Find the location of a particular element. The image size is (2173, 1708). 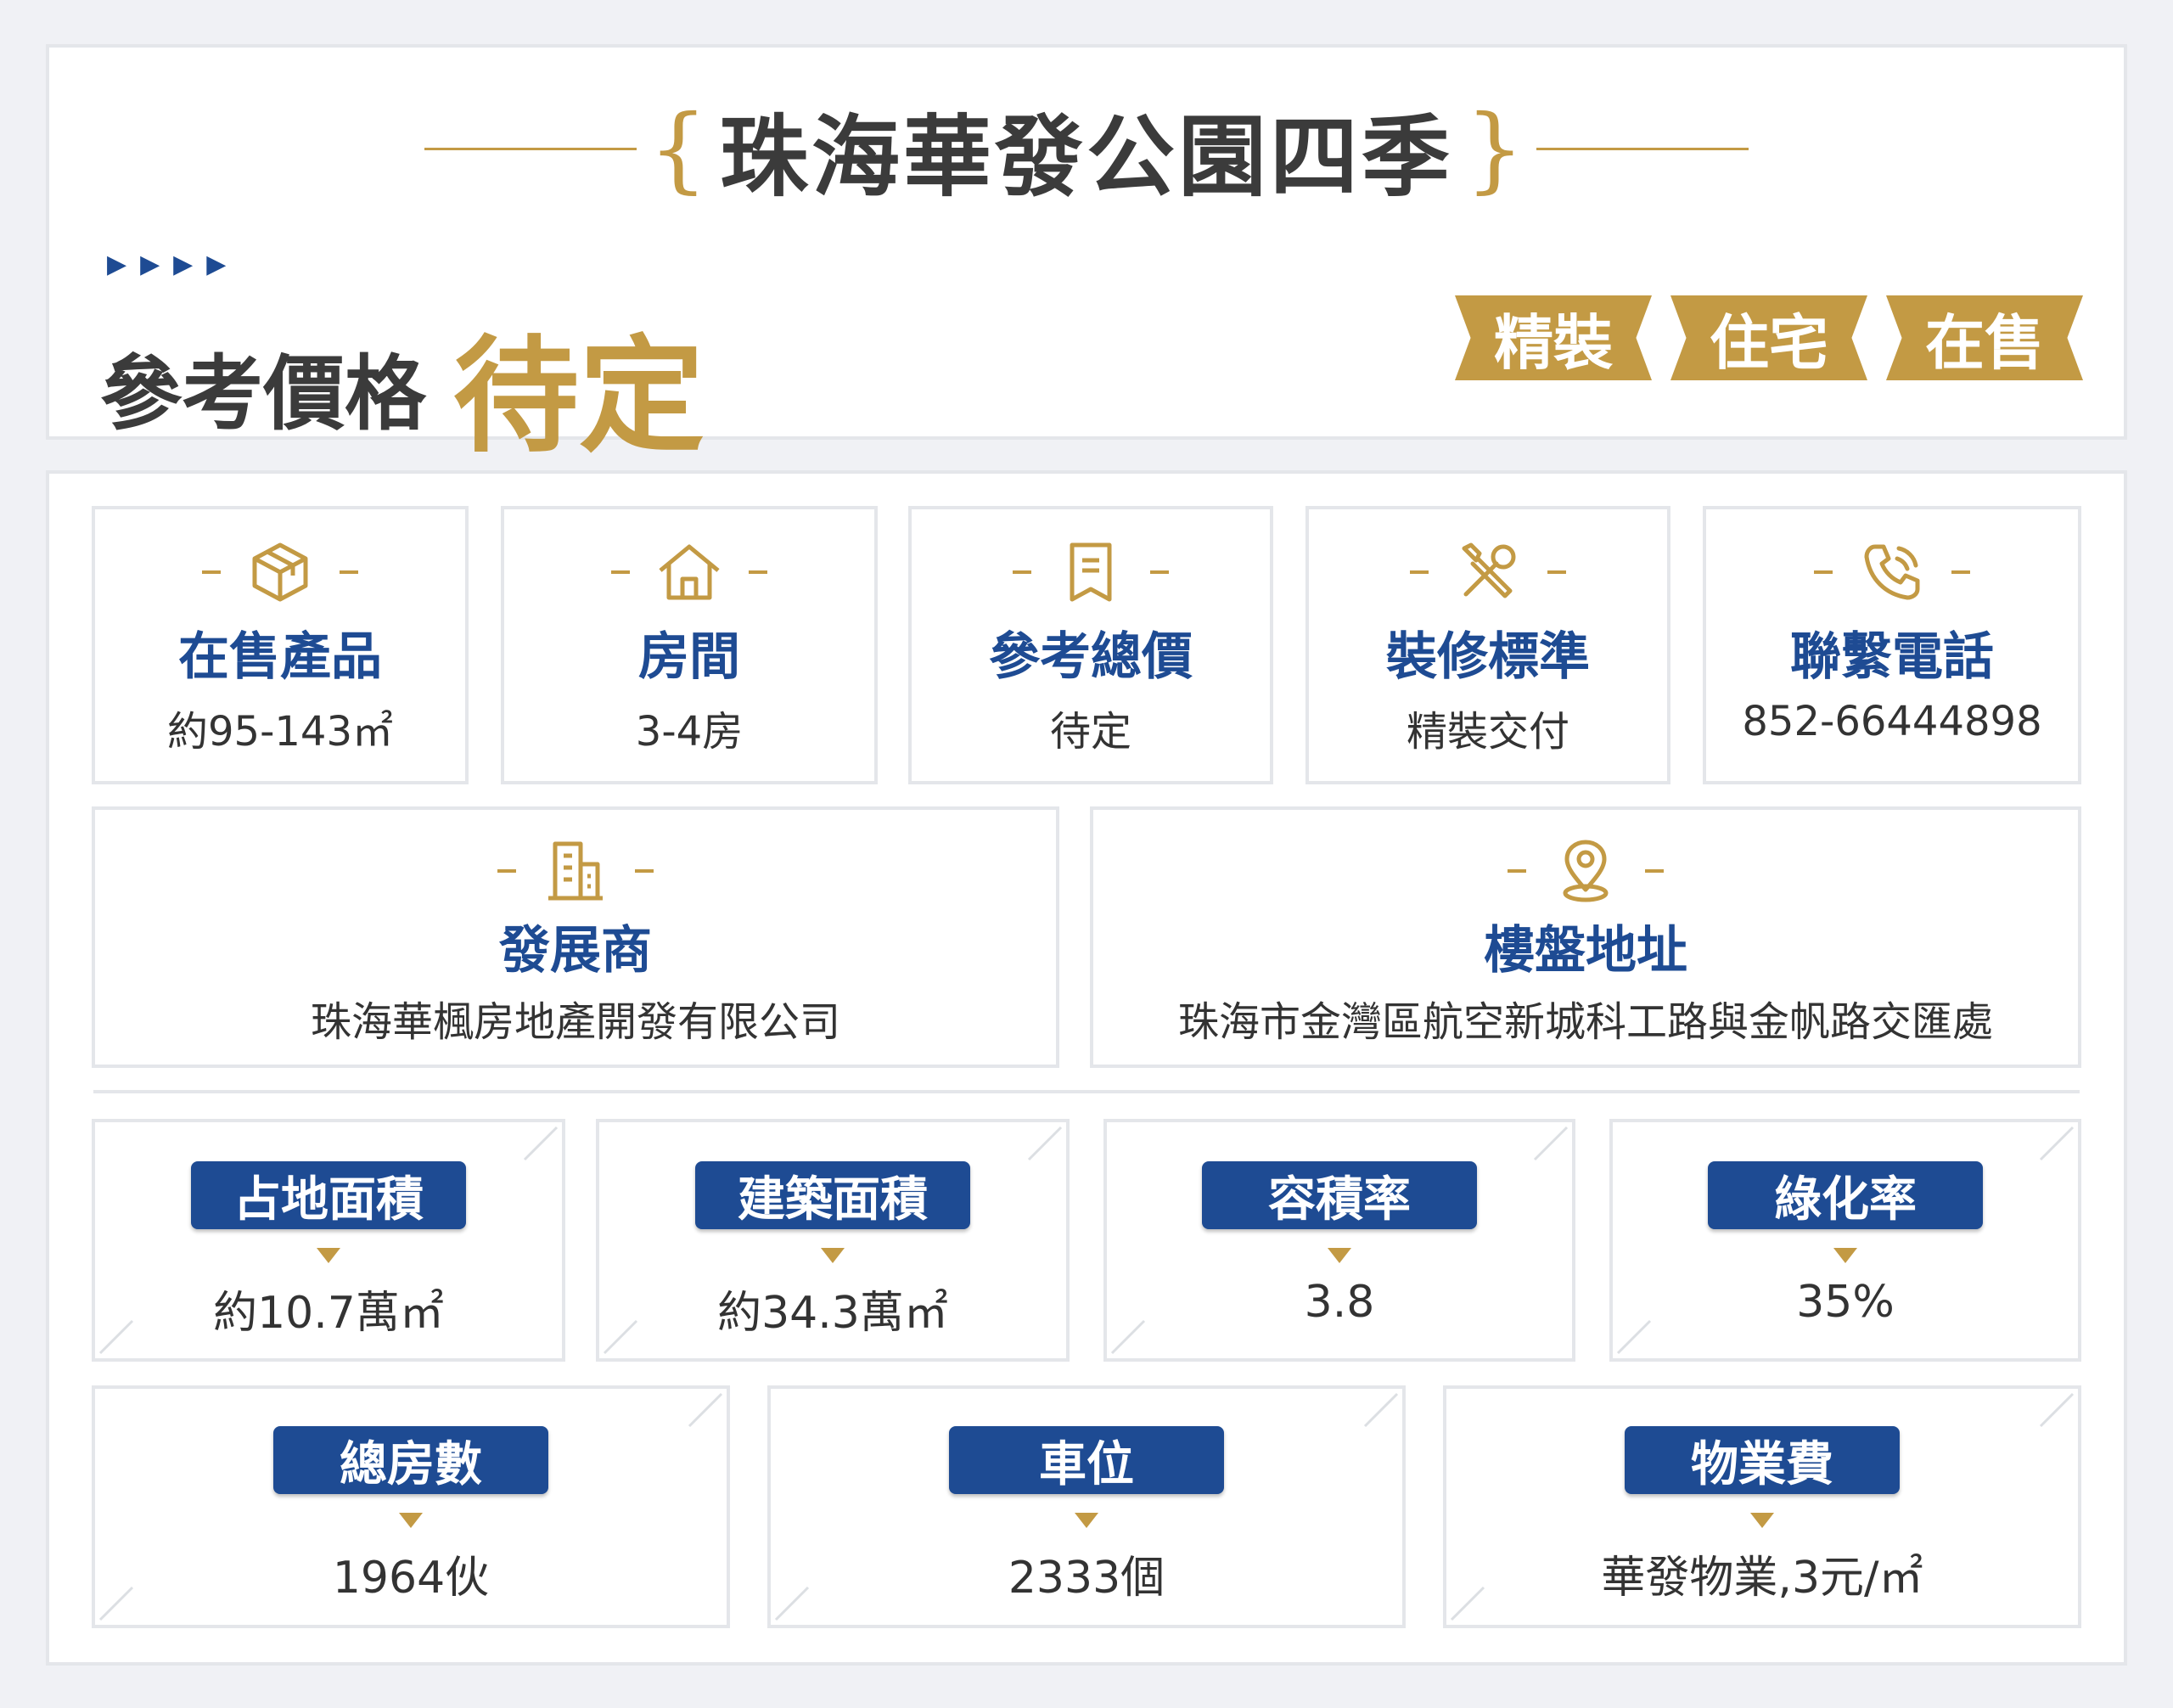

arrow-icons: ▶ ▶ ▶ ▶ is located at coordinates (166, 264).